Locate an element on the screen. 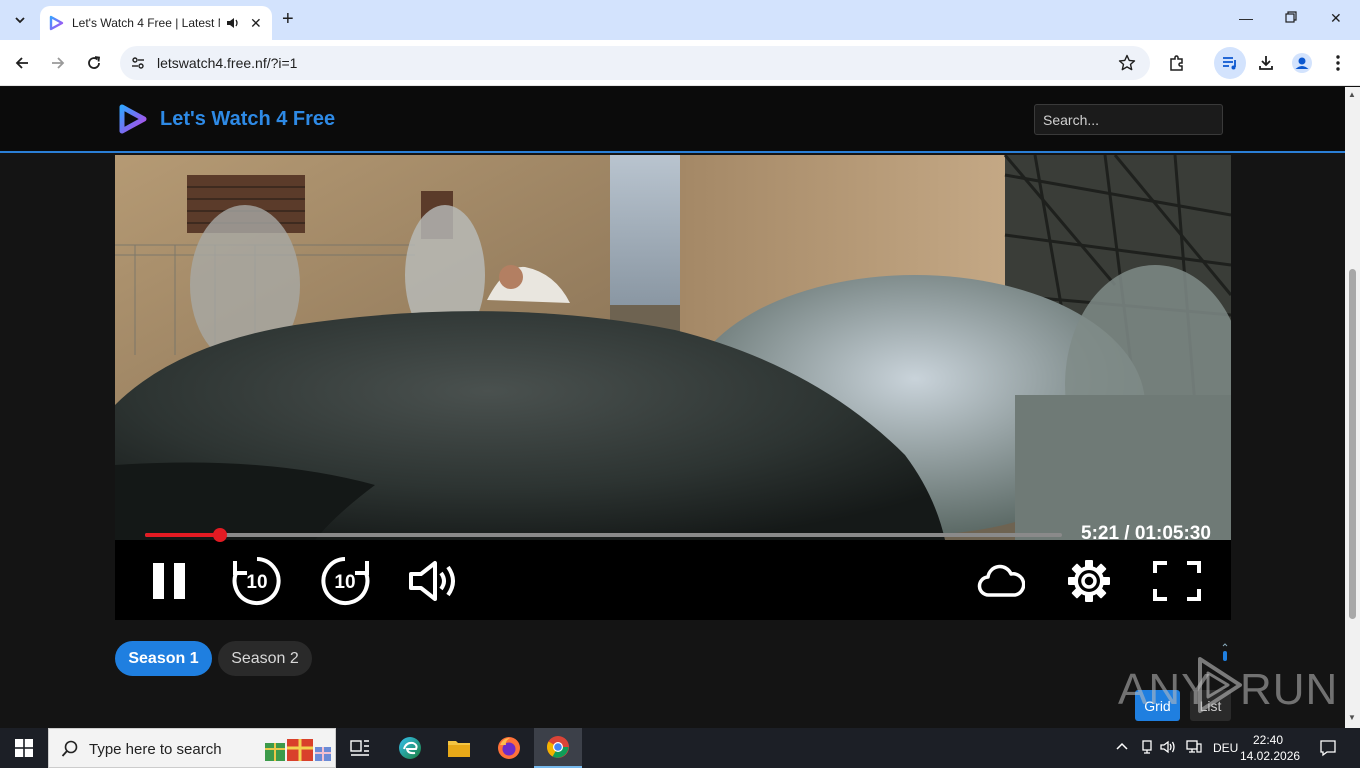 The width and height of the screenshot is (1360, 768). page-scrollbar: ▲ ▼ is located at coordinates (1352, 407).